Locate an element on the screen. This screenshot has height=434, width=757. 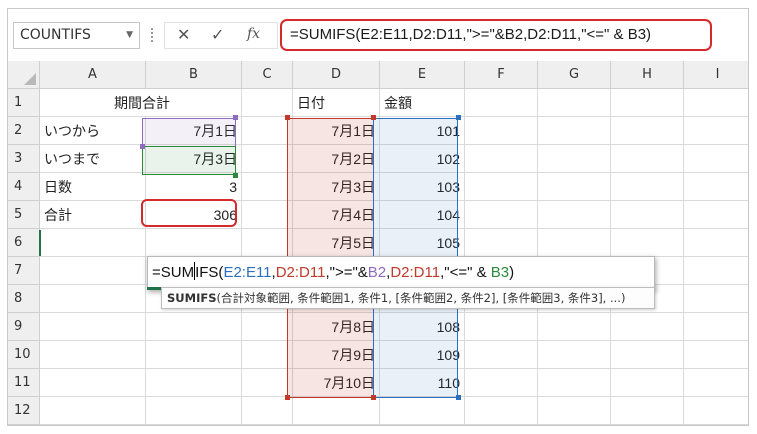
cell-i7 is located at coordinates (716, 271).